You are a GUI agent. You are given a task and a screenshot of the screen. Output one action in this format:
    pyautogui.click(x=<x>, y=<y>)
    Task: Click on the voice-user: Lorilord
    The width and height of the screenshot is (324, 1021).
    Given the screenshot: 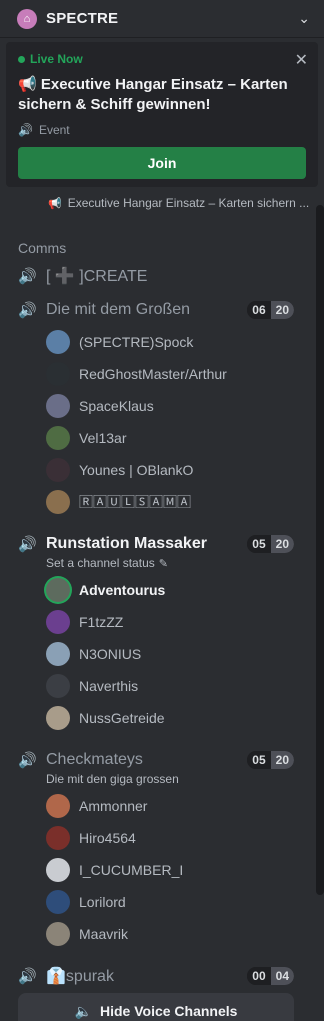 What is the action you would take?
    pyautogui.click(x=162, y=902)
    